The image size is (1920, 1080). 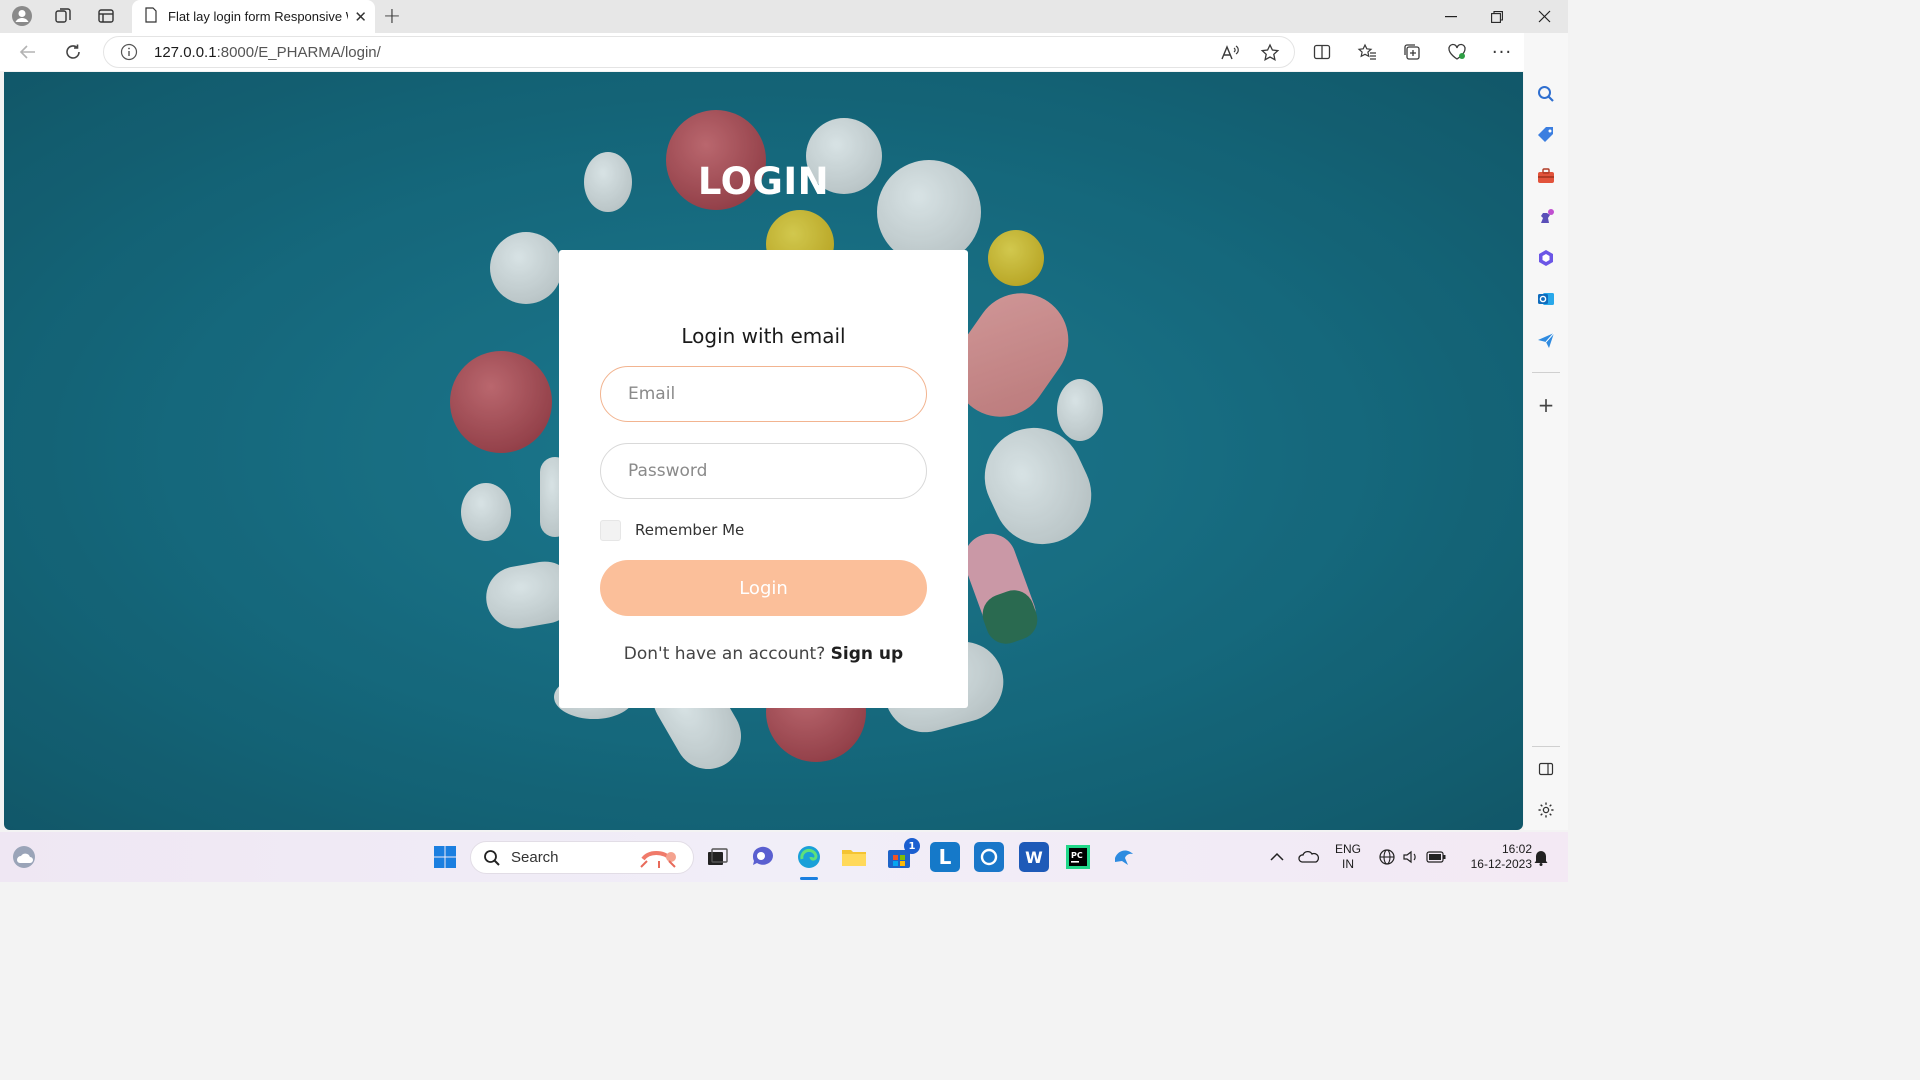 What do you see at coordinates (1502, 52) in the screenshot?
I see `more-options-icon: ···` at bounding box center [1502, 52].